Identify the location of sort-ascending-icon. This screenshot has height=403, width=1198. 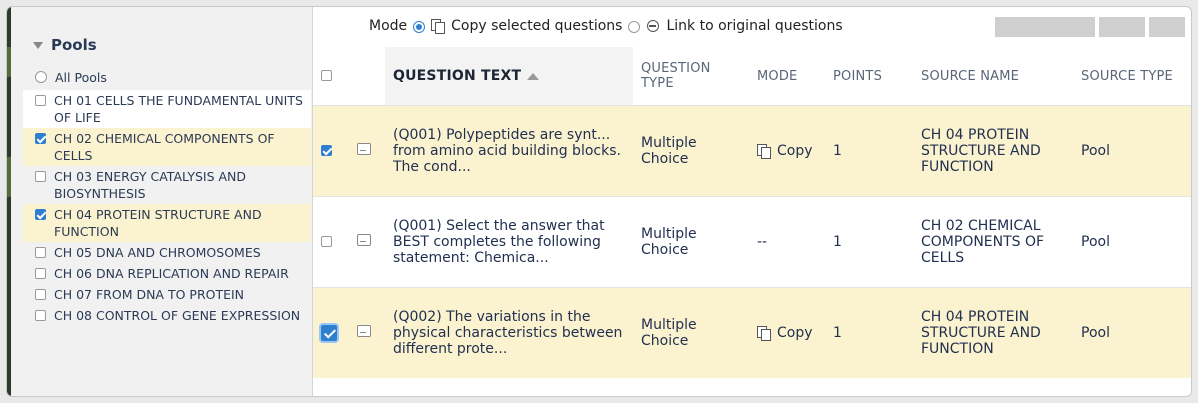
(533, 76).